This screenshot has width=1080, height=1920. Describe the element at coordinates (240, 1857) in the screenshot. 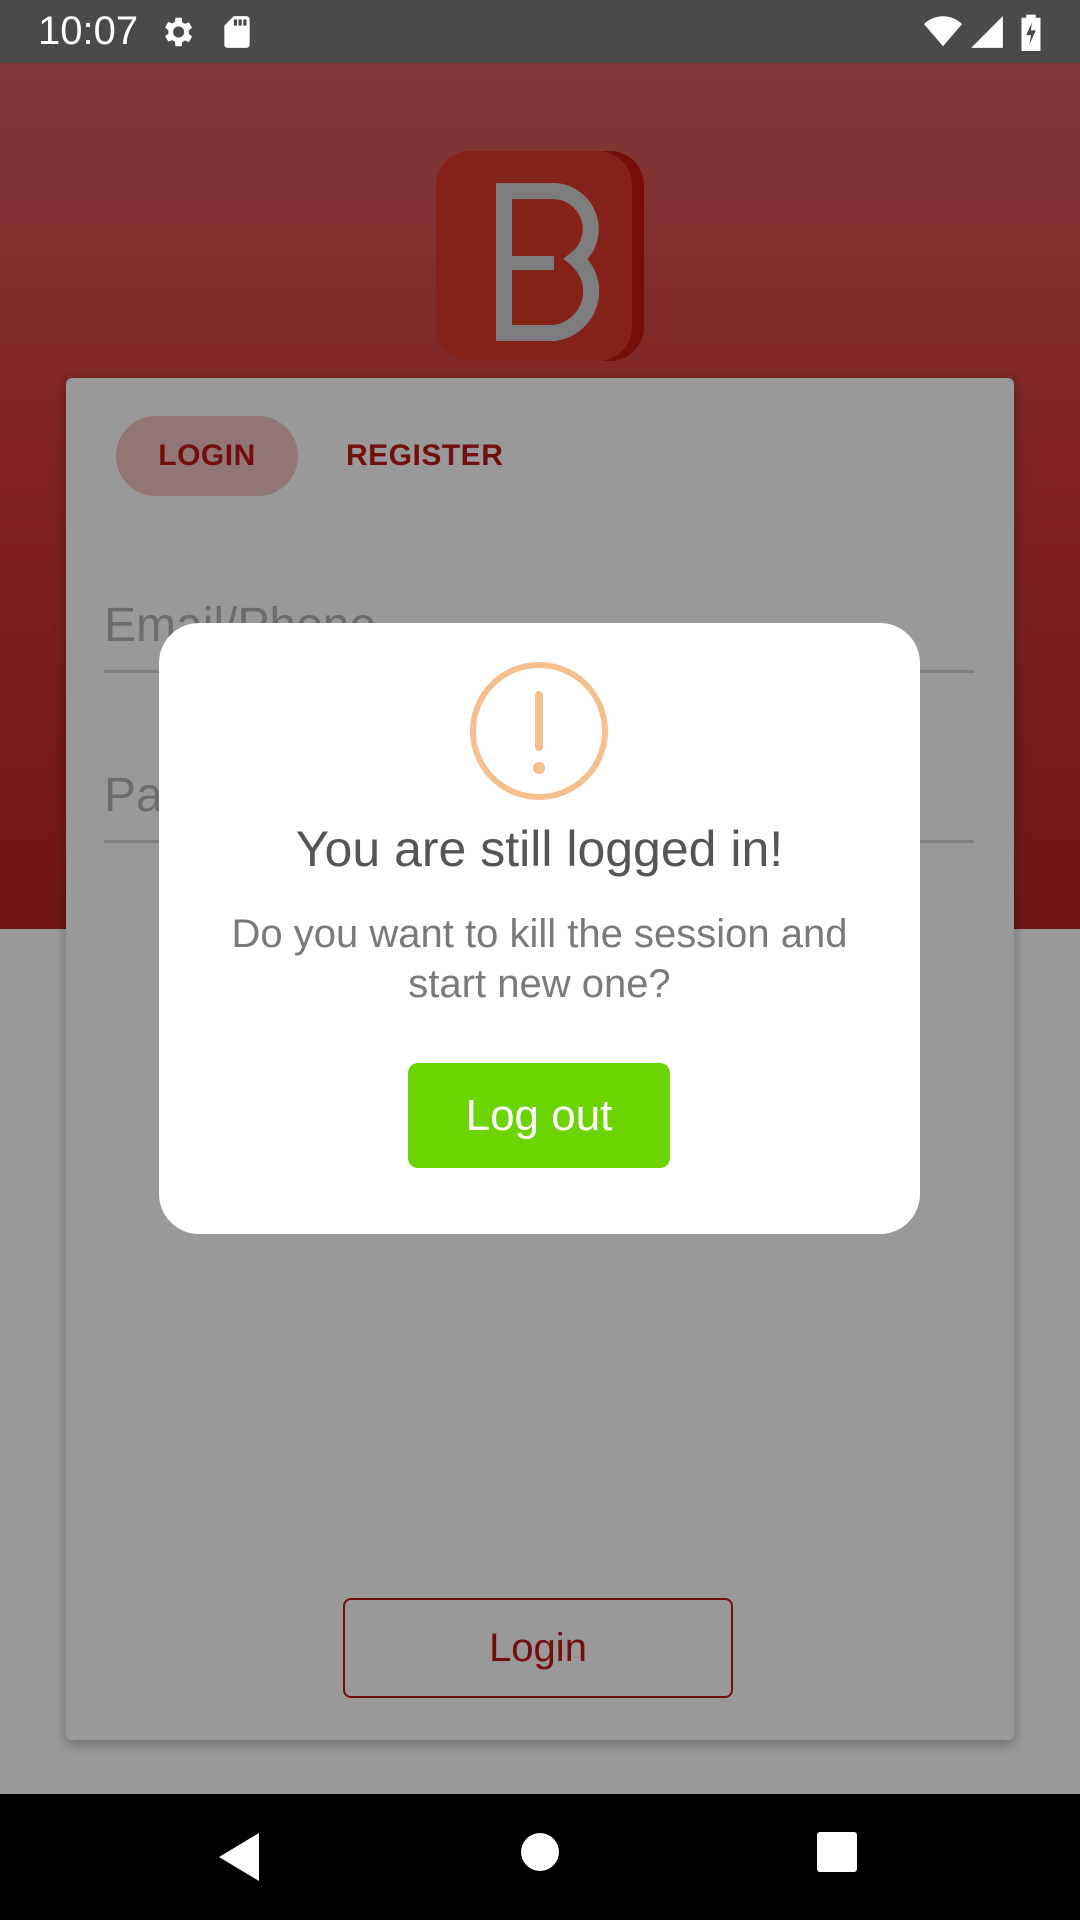

I see `back-icon` at that location.